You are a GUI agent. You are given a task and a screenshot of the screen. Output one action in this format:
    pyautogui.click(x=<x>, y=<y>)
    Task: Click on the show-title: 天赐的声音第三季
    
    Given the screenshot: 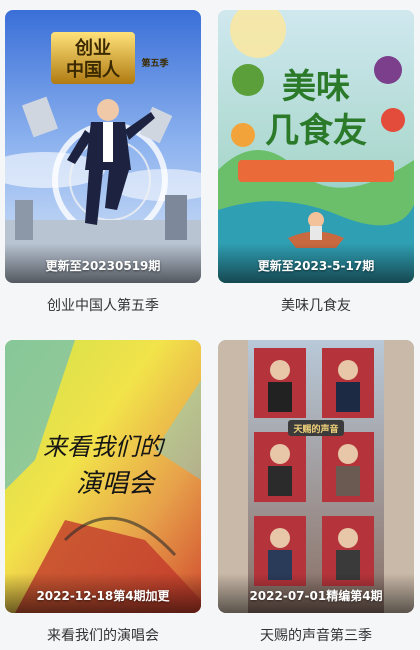 What is the action you would take?
    pyautogui.click(x=316, y=636)
    